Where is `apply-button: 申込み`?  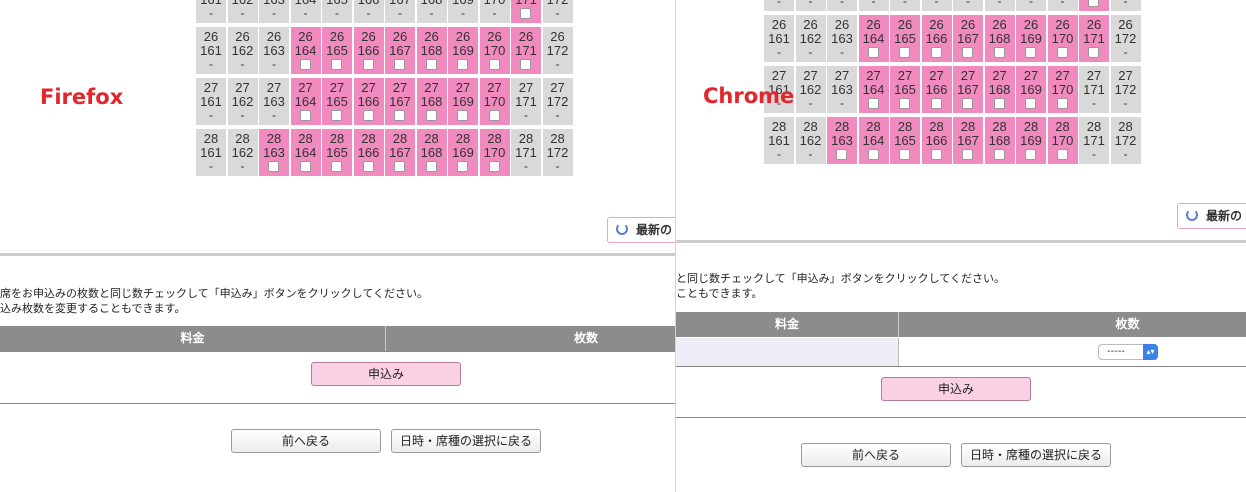 apply-button: 申込み is located at coordinates (386, 374).